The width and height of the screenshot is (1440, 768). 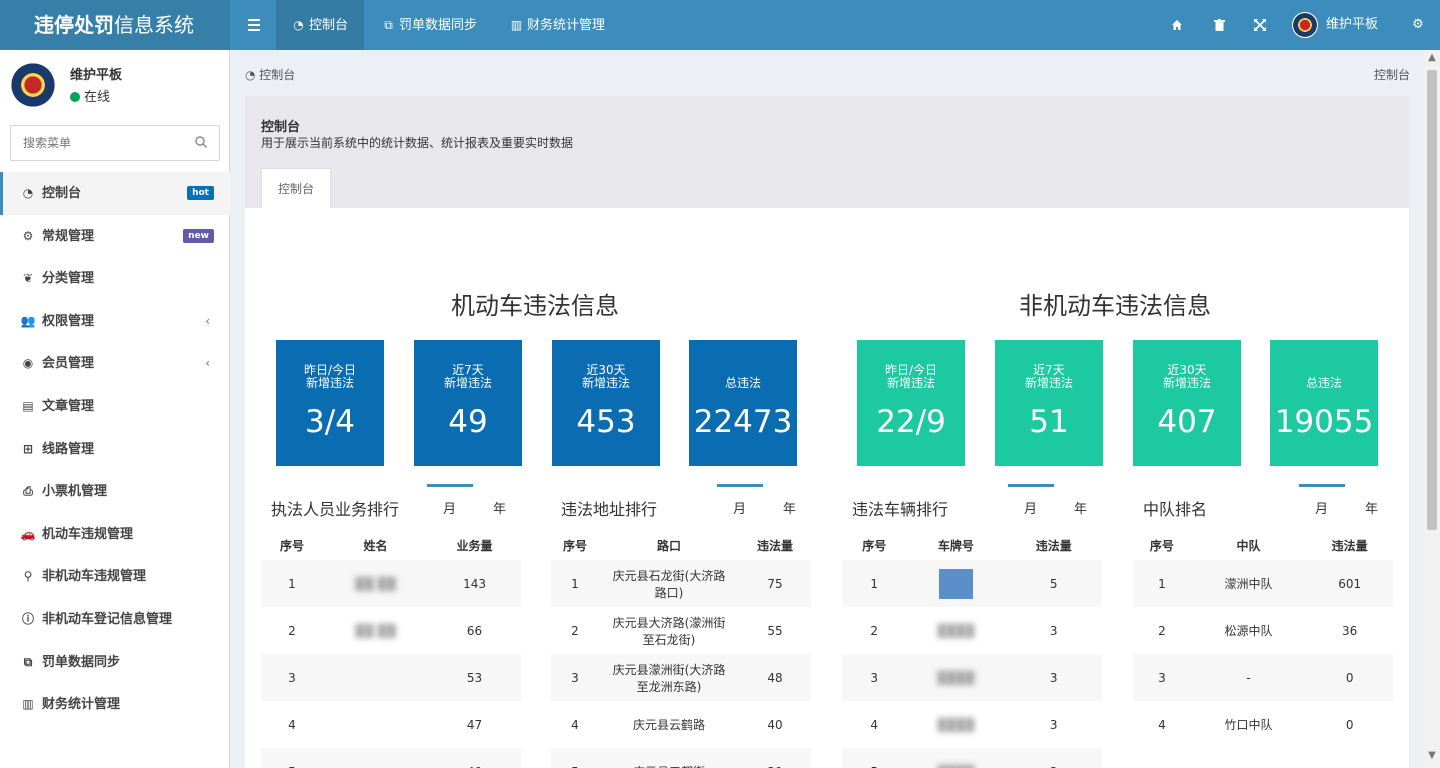 What do you see at coordinates (107, 619) in the screenshot?
I see `sidebar-item-label: 非机动车登记信息管理` at bounding box center [107, 619].